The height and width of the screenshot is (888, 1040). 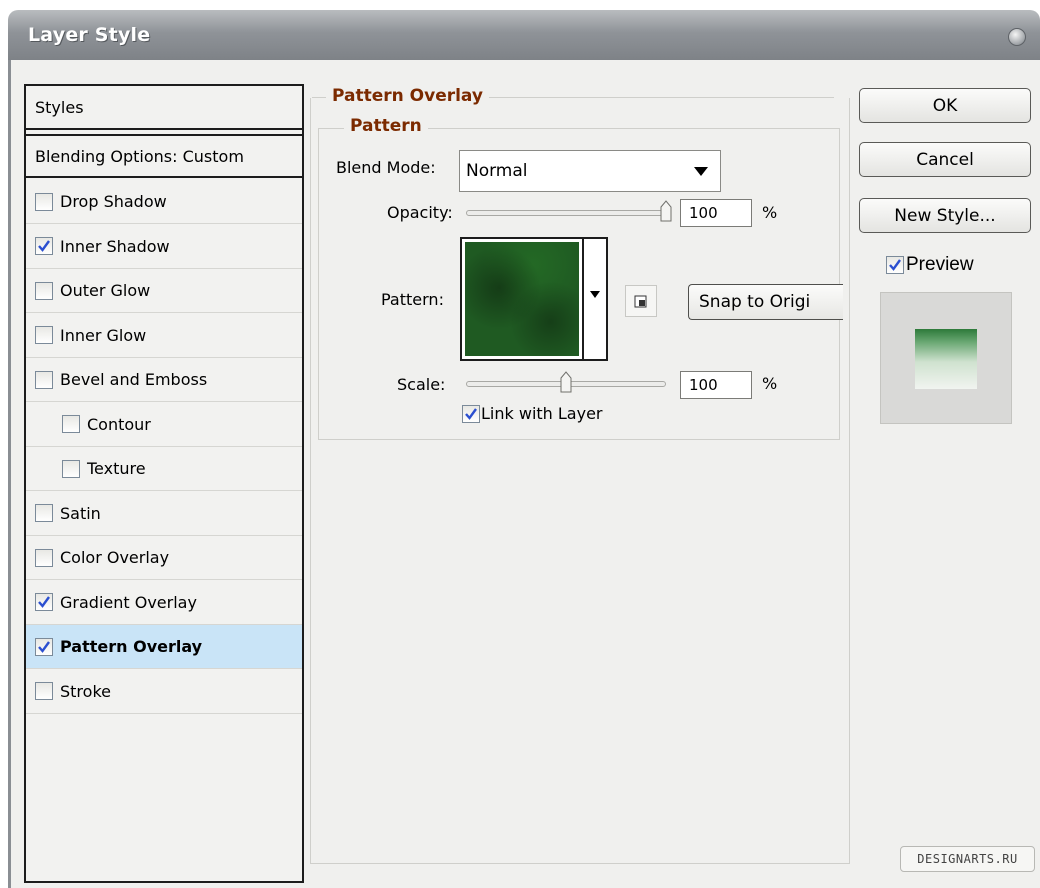 What do you see at coordinates (755, 302) in the screenshot?
I see `snap-to-origin-label: Snap to Origi` at bounding box center [755, 302].